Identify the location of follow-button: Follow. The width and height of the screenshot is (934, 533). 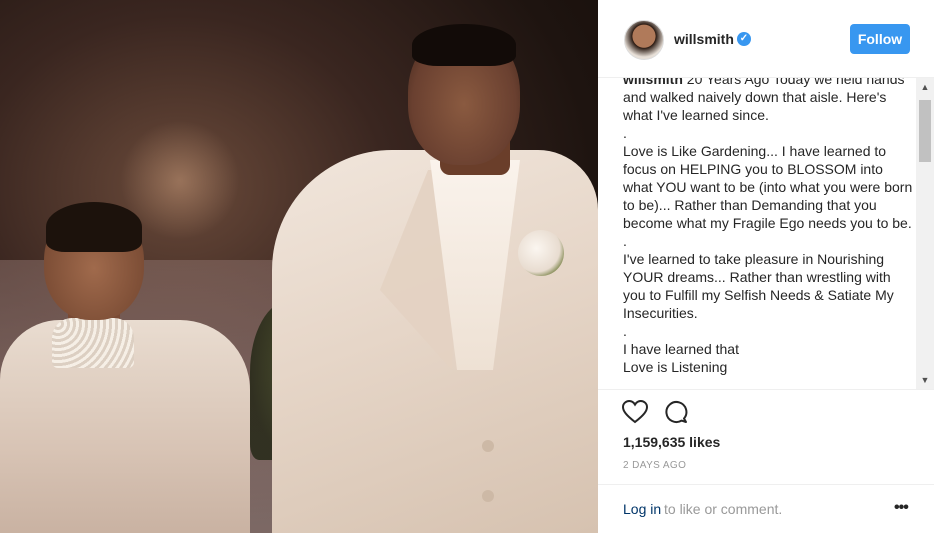
(880, 39).